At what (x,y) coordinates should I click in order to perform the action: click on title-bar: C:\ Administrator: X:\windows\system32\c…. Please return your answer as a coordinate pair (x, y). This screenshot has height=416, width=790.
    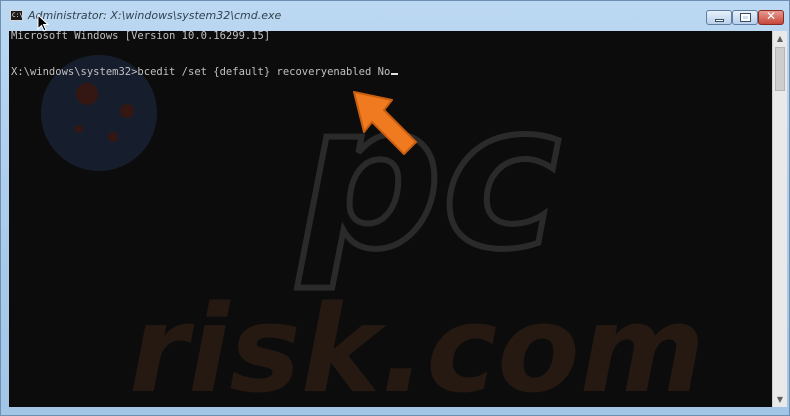
    Looking at the image, I should click on (395, 16).